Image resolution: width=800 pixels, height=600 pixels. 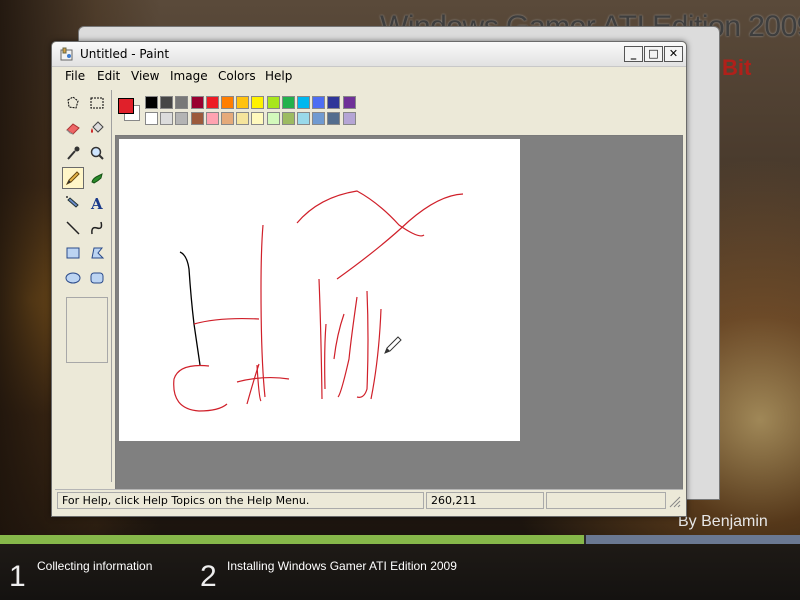 I want to click on title-bar: Untitled - Paint _ □ ✕, so click(x=369, y=54).